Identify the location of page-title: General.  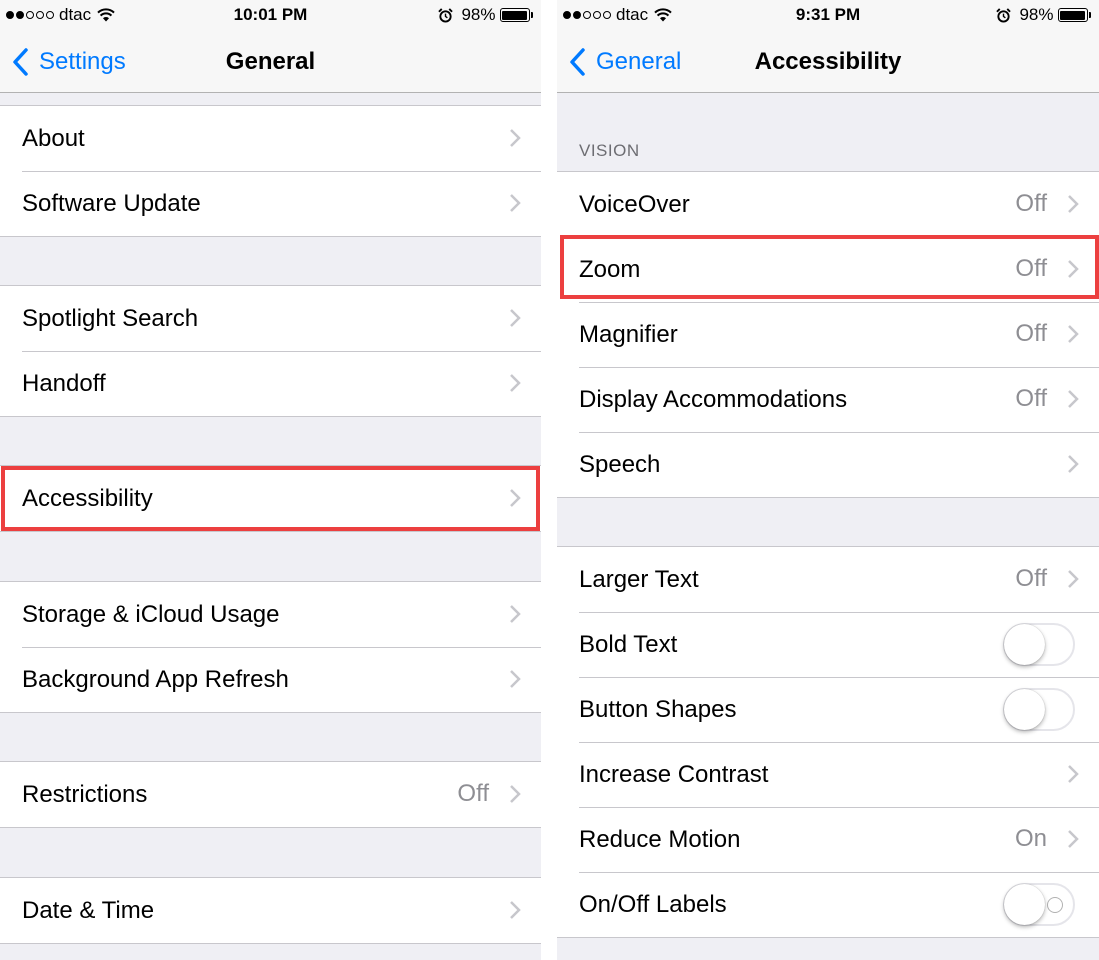
(270, 61).